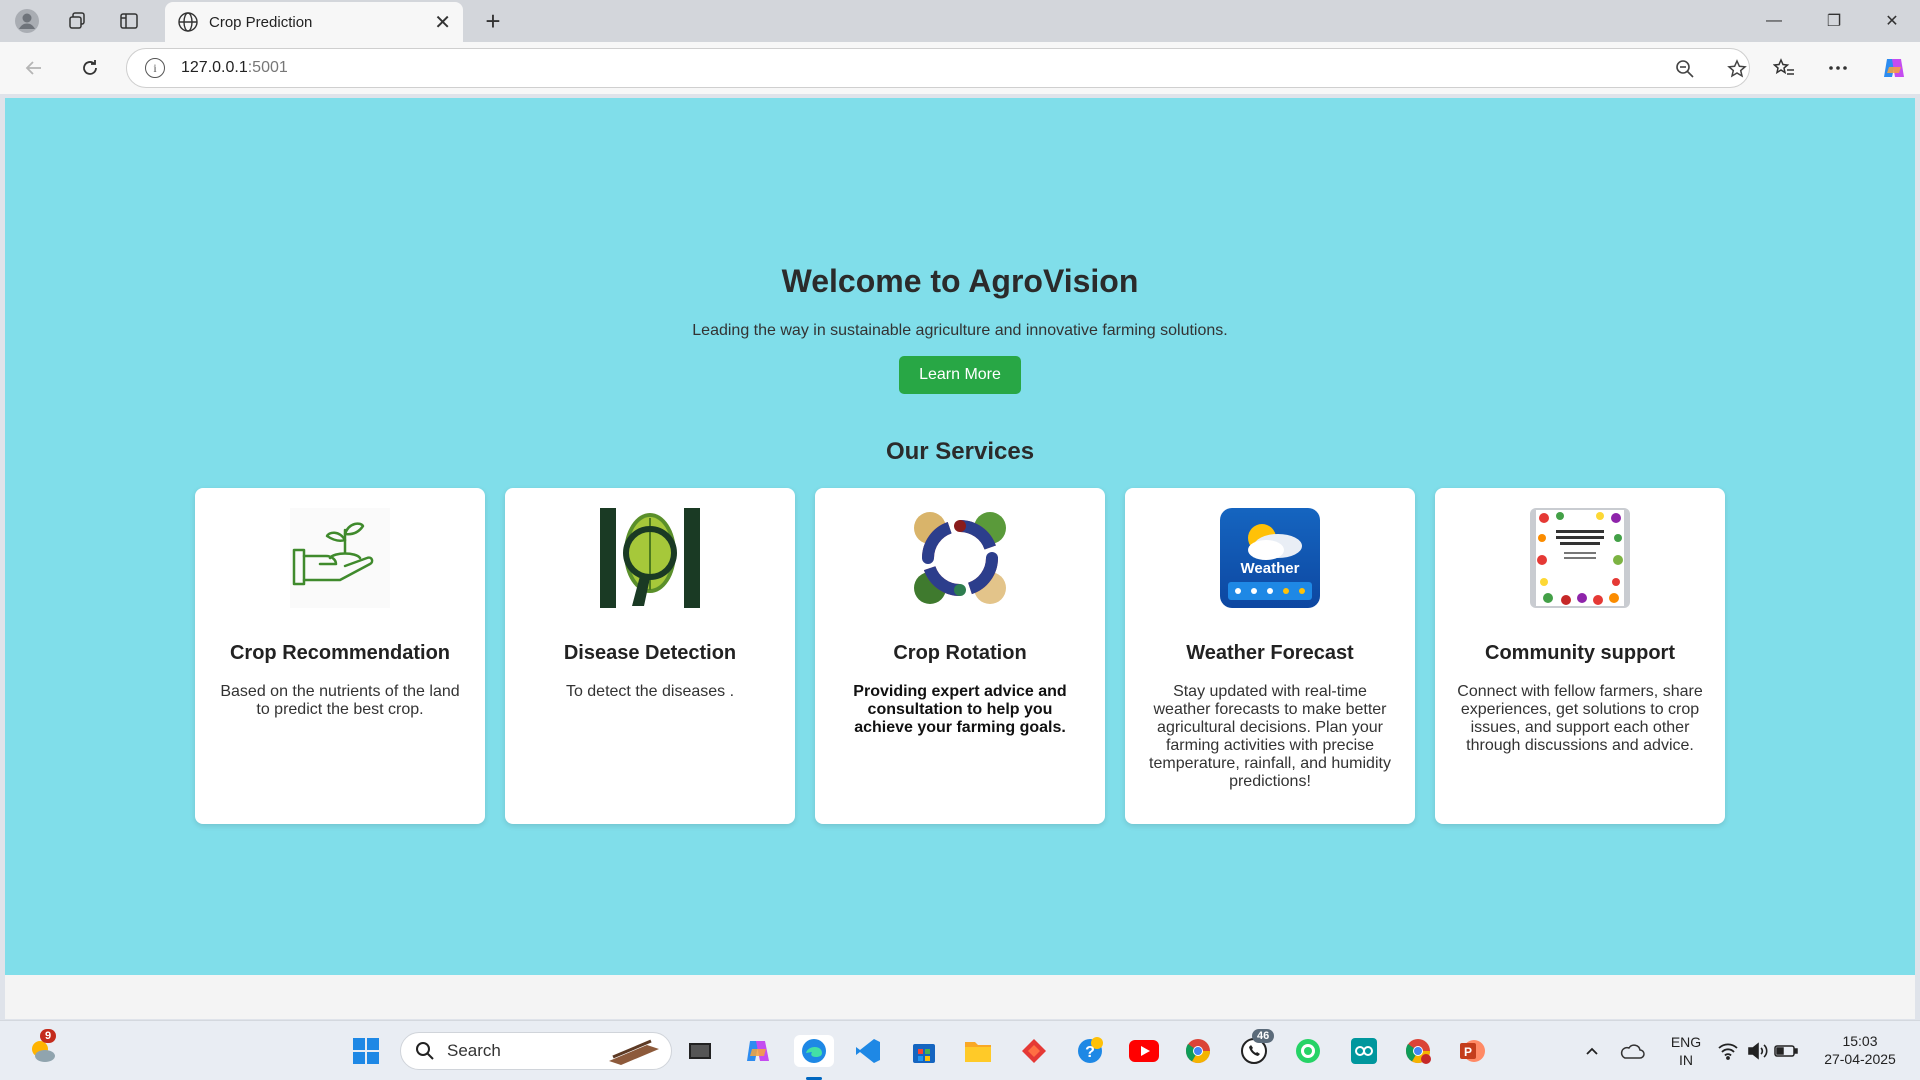 The width and height of the screenshot is (1920, 1080). What do you see at coordinates (938, 68) in the screenshot?
I see `url-bar: i 127.0.0.1:5001` at bounding box center [938, 68].